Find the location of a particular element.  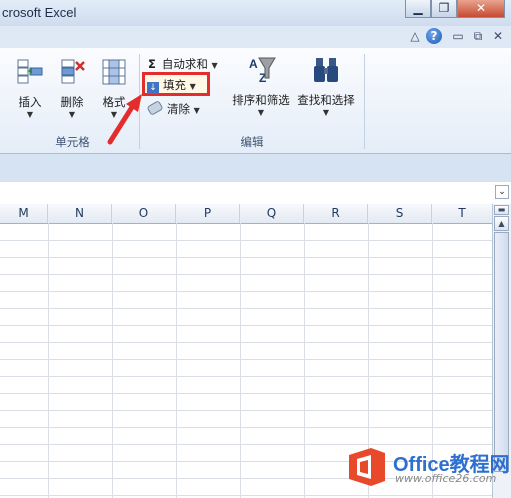

help-icon: ? is located at coordinates (434, 36).